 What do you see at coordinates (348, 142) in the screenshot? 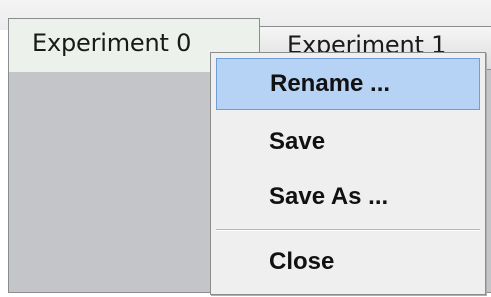
I see `menu-item-save: Save` at bounding box center [348, 142].